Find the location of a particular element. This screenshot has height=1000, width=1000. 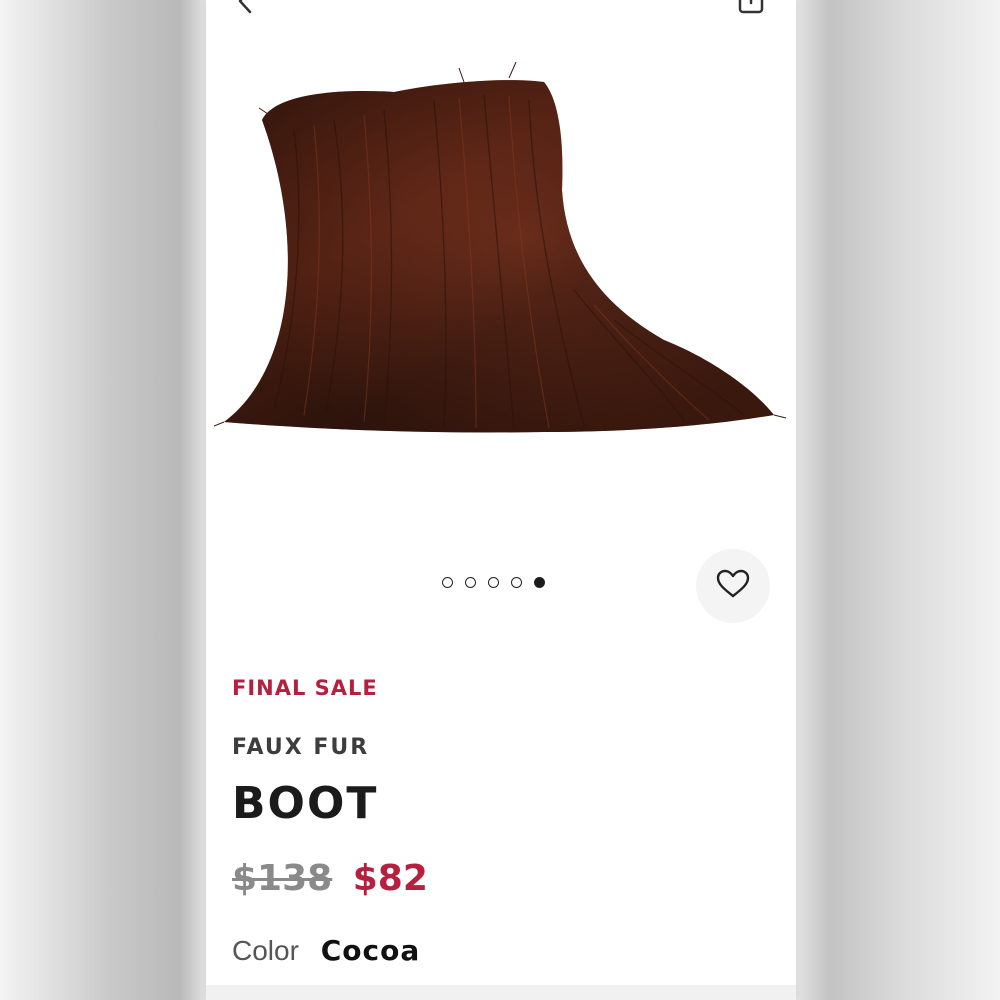

color-selector: Color Cocoa is located at coordinates (326, 950).